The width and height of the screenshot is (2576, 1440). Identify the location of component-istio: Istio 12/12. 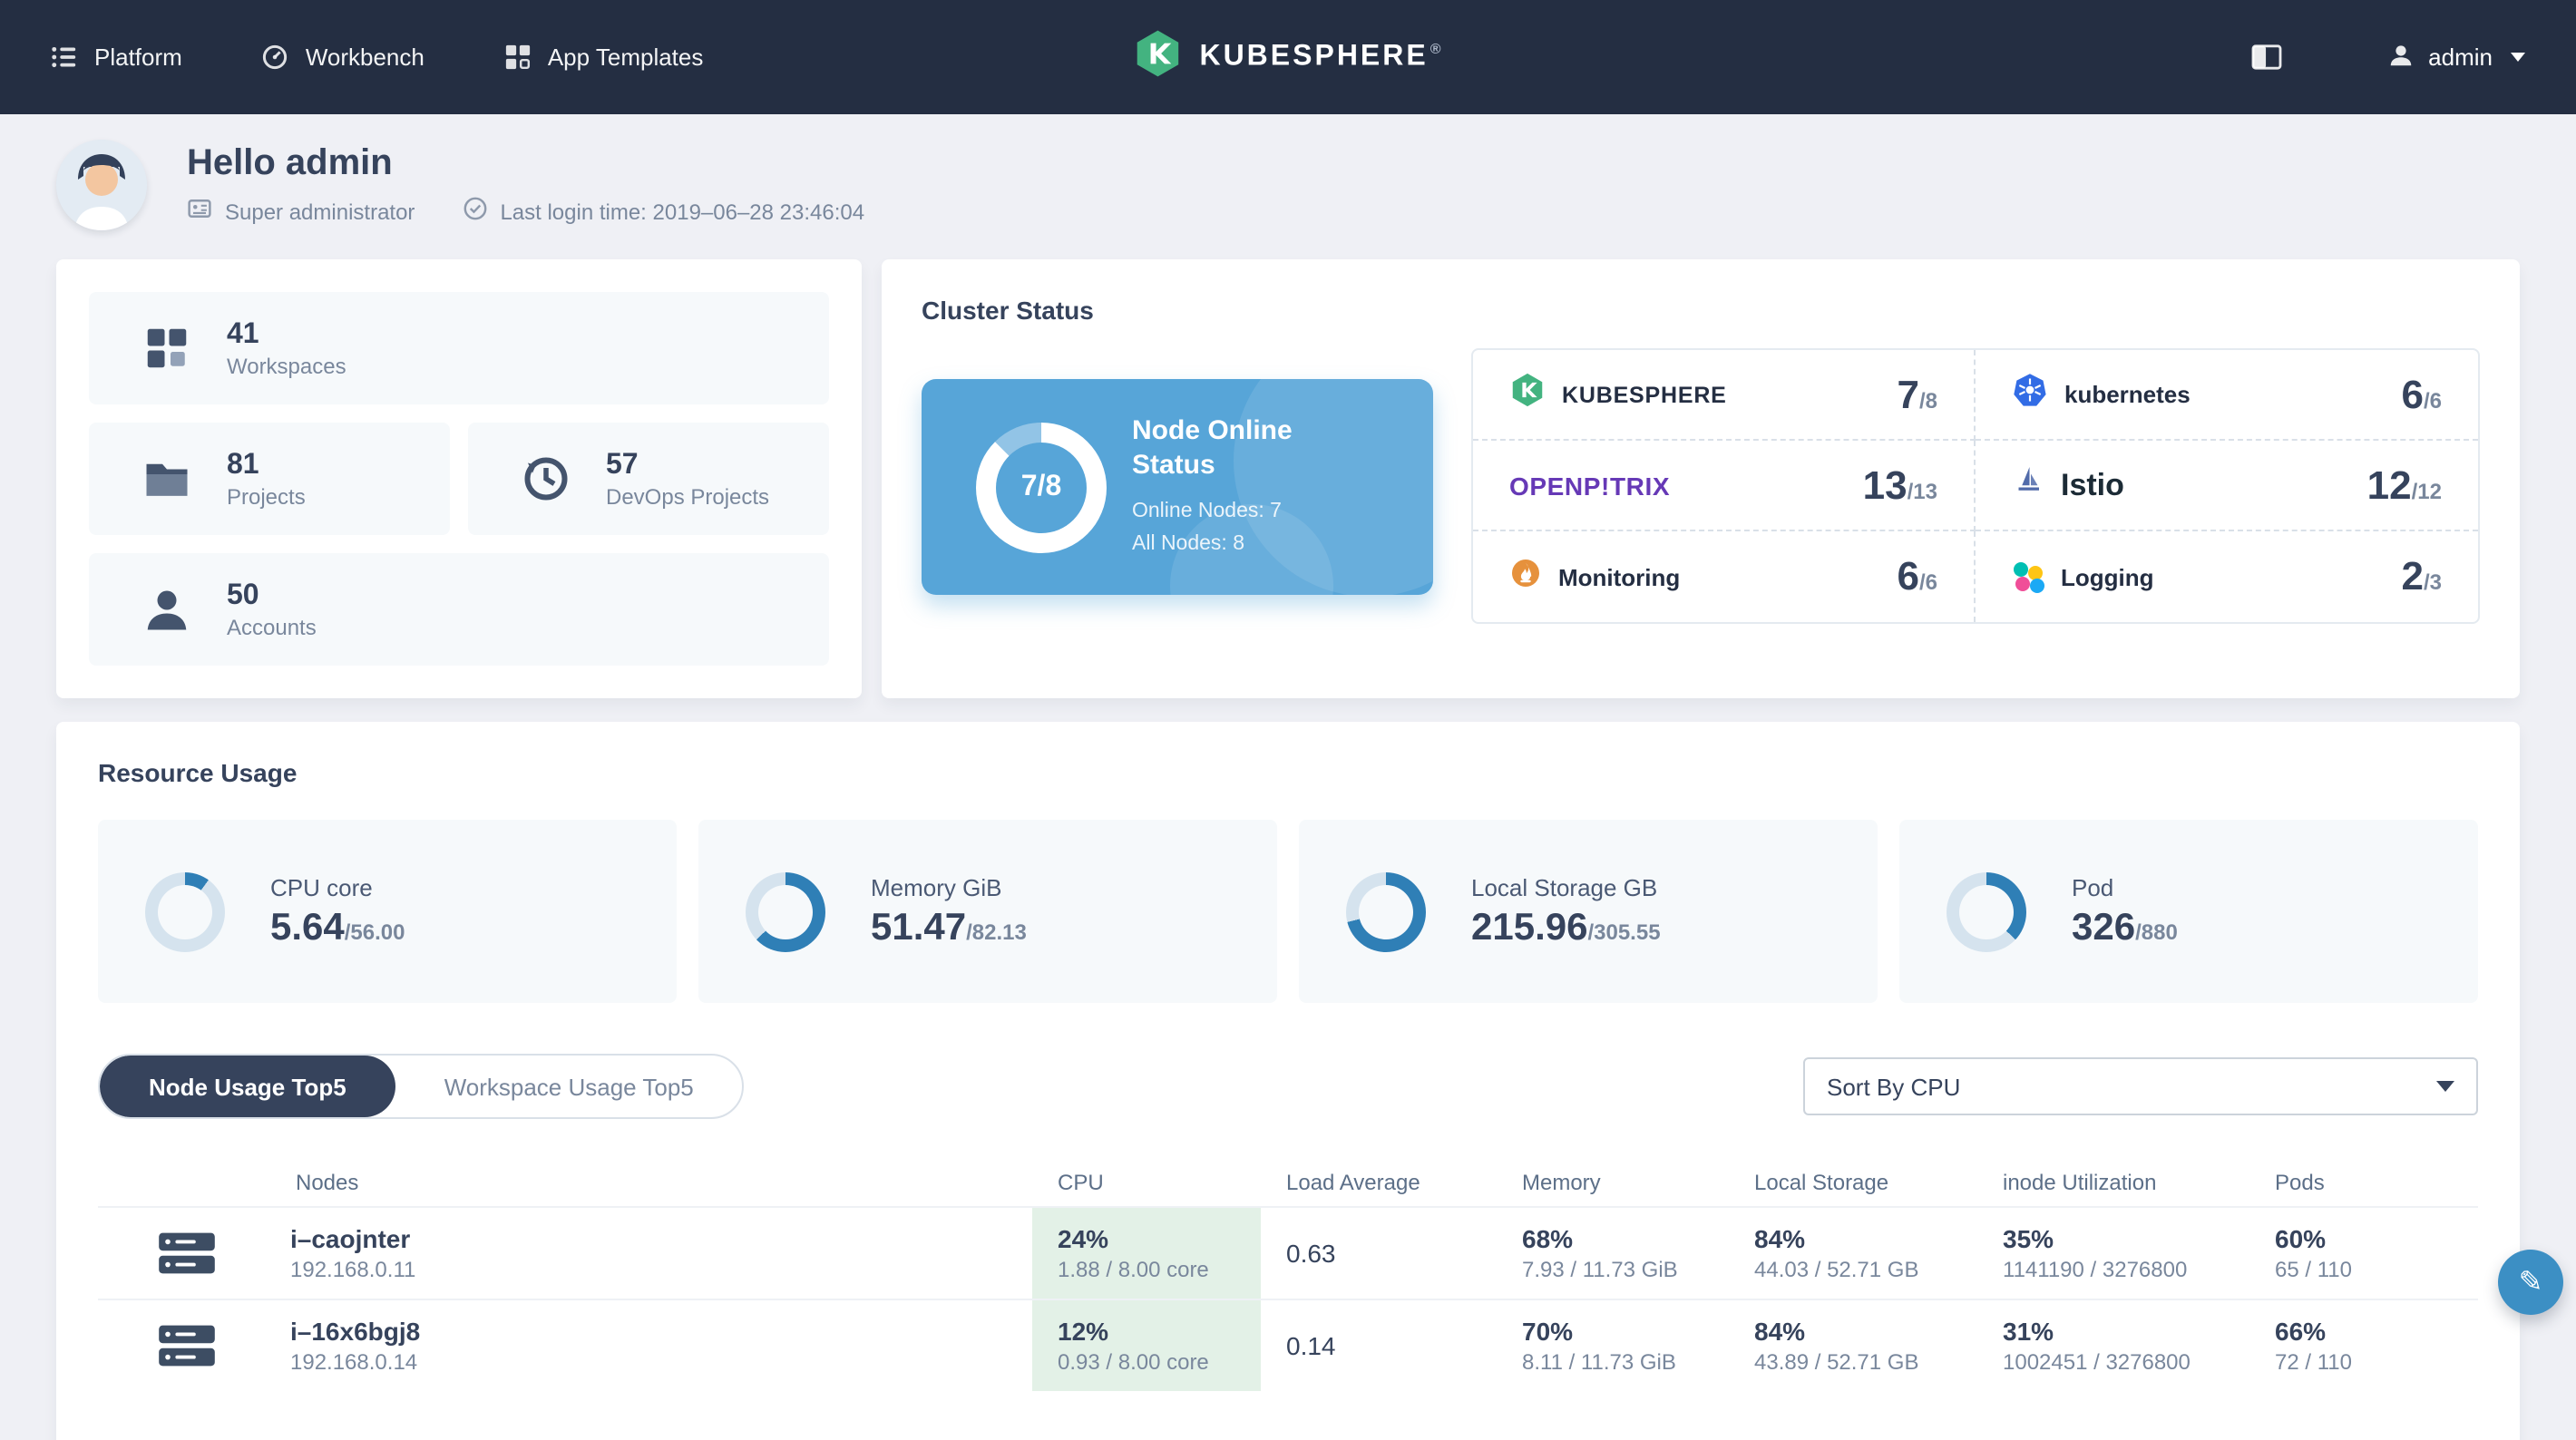
(2227, 486).